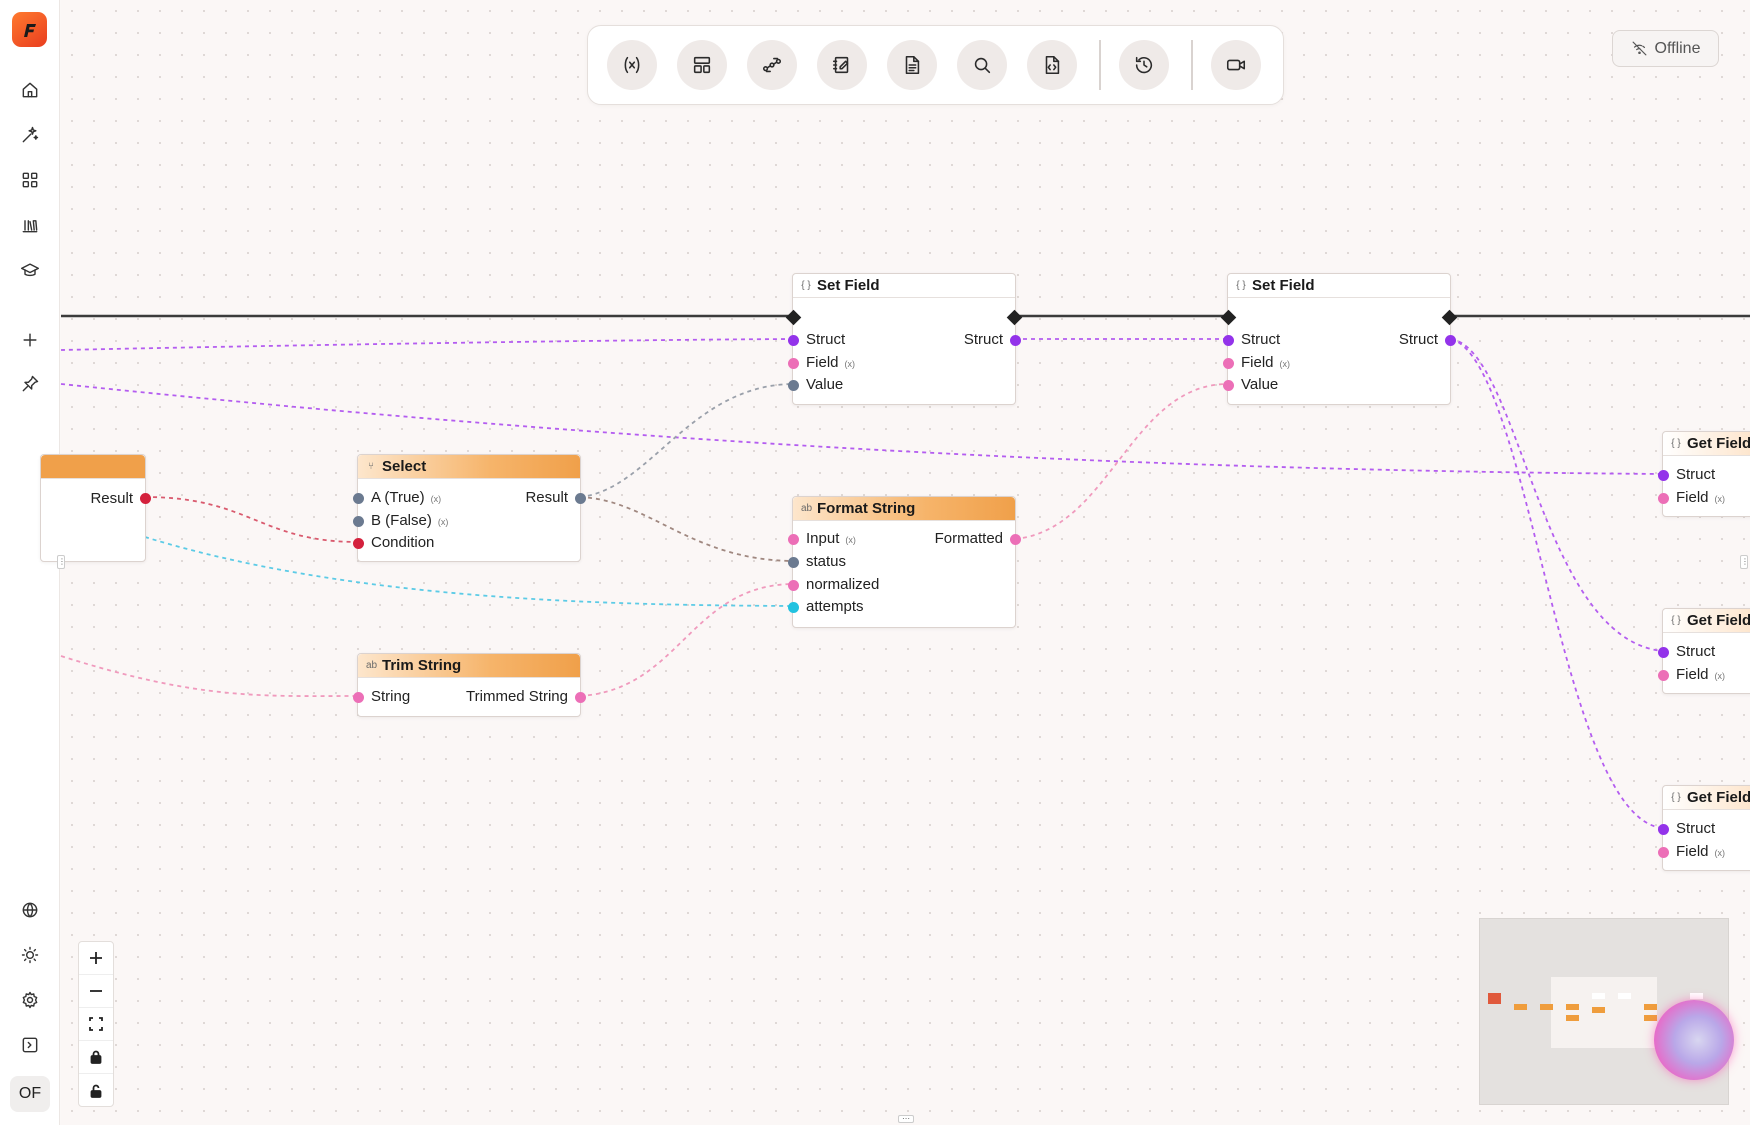 The height and width of the screenshot is (1125, 1750). I want to click on lock-button, so click(96, 1057).